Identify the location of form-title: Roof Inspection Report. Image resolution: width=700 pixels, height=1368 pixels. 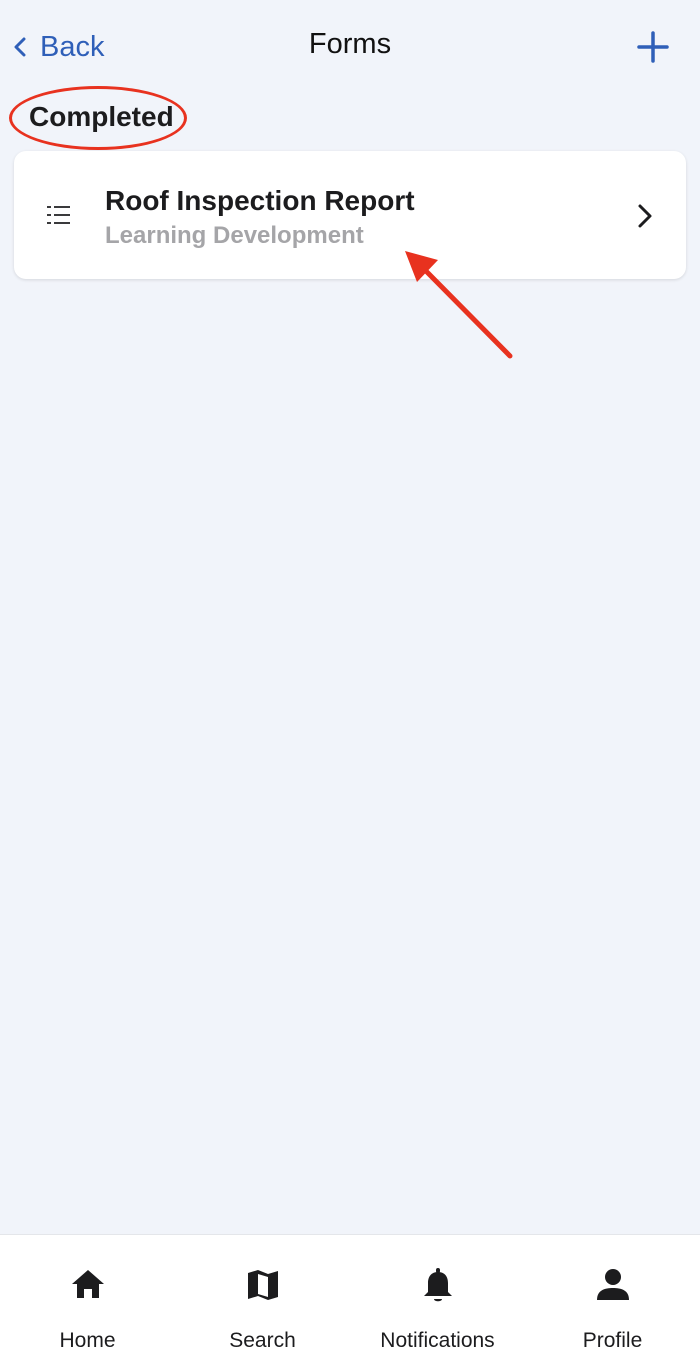
(260, 200).